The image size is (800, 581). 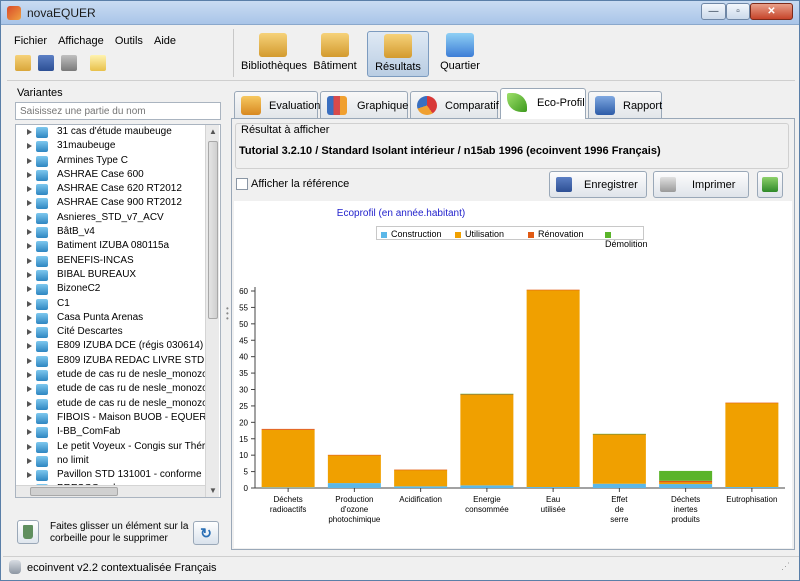 What do you see at coordinates (137, 446) in the screenshot?
I see `variant-label: Le petit Voyeux - Congis sur Thérou` at bounding box center [137, 446].